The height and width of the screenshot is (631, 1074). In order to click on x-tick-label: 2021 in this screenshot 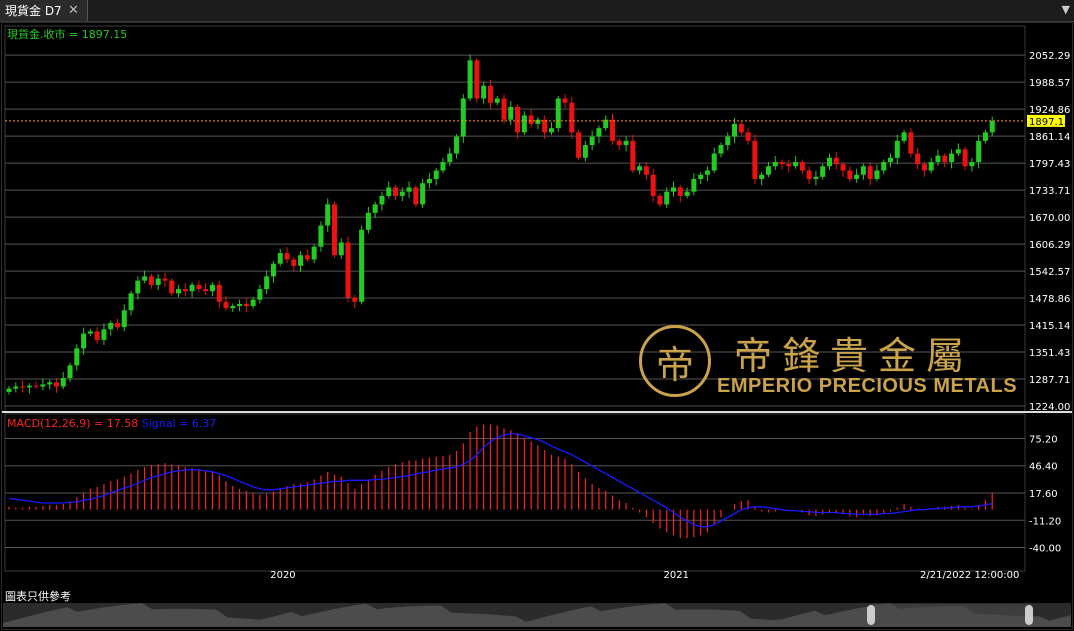, I will do `click(676, 575)`.